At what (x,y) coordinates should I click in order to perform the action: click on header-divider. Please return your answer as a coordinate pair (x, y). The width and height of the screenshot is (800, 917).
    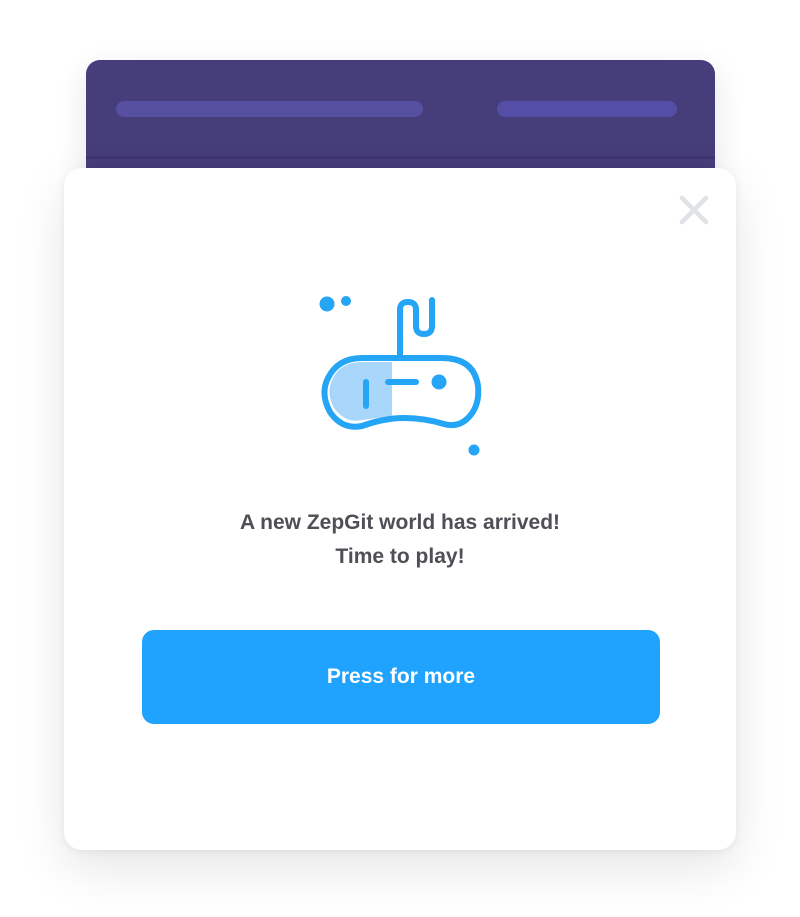
    Looking at the image, I should click on (400, 157).